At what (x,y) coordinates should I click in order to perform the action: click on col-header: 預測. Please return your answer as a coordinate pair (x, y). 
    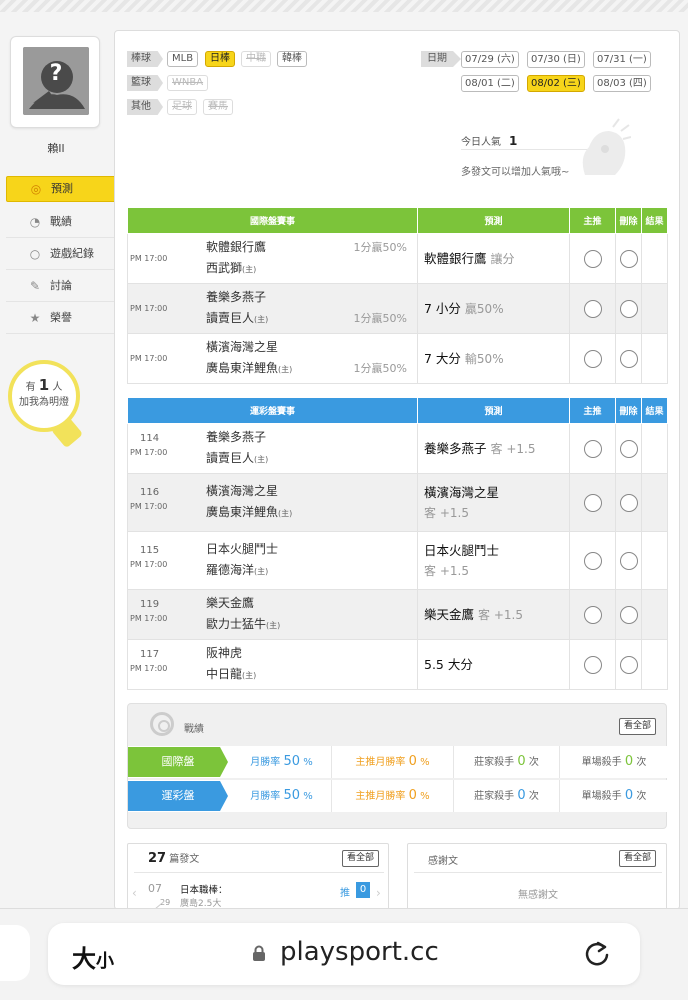
    Looking at the image, I should click on (493, 220).